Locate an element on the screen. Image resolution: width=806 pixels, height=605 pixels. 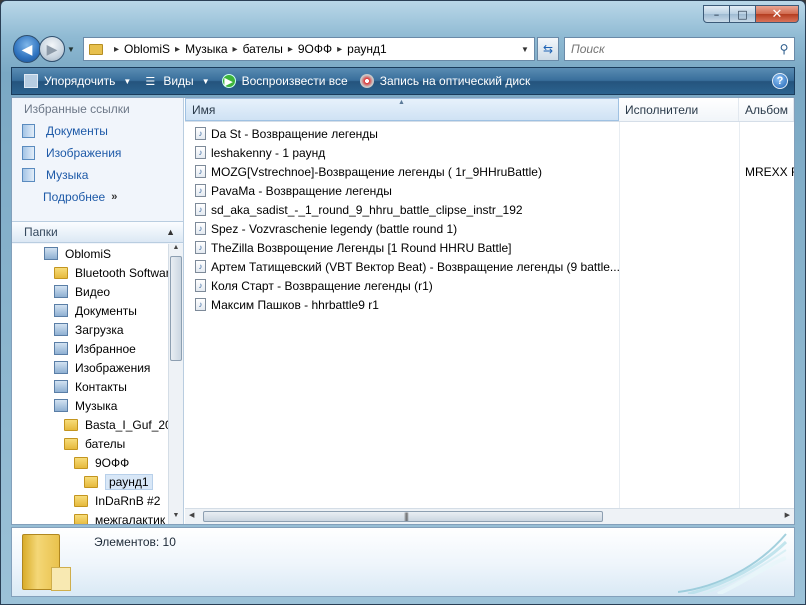
address-dropdown-button: ▼ is located at coordinates (525, 49).